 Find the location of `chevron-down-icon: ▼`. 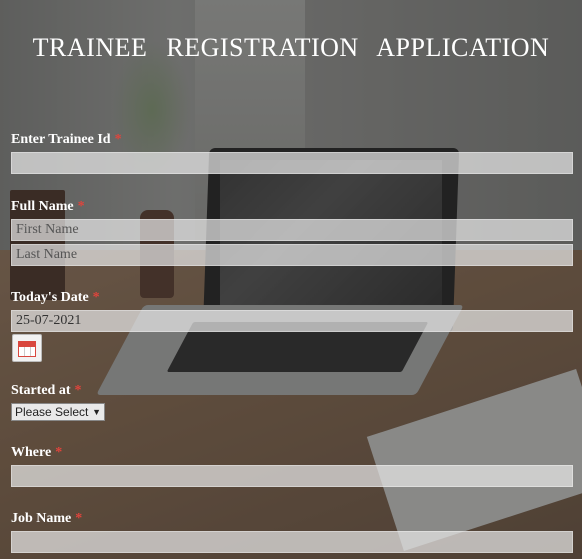

chevron-down-icon: ▼ is located at coordinates (96, 412).